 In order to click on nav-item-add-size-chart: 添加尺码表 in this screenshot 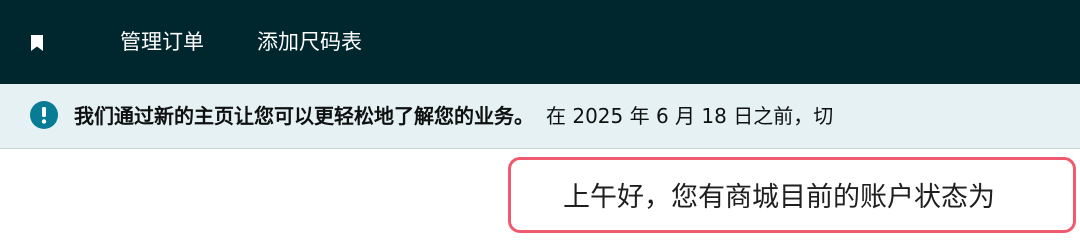, I will do `click(309, 42)`.